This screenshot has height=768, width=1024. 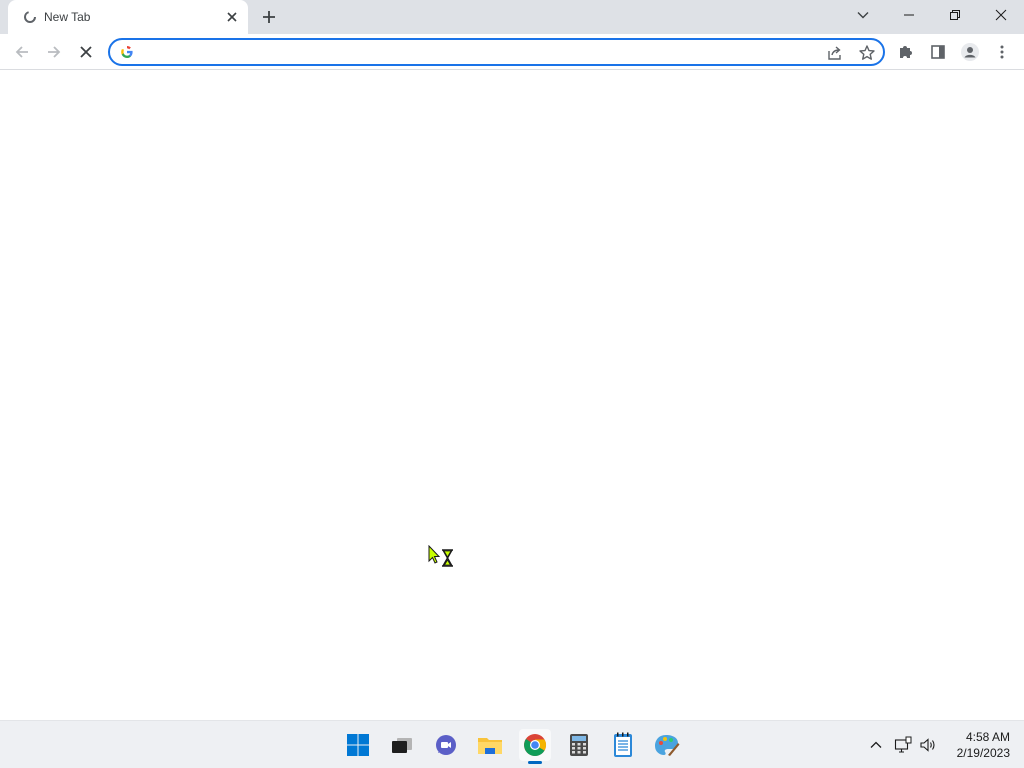 I want to click on tab-title: New Tab, so click(x=67, y=17).